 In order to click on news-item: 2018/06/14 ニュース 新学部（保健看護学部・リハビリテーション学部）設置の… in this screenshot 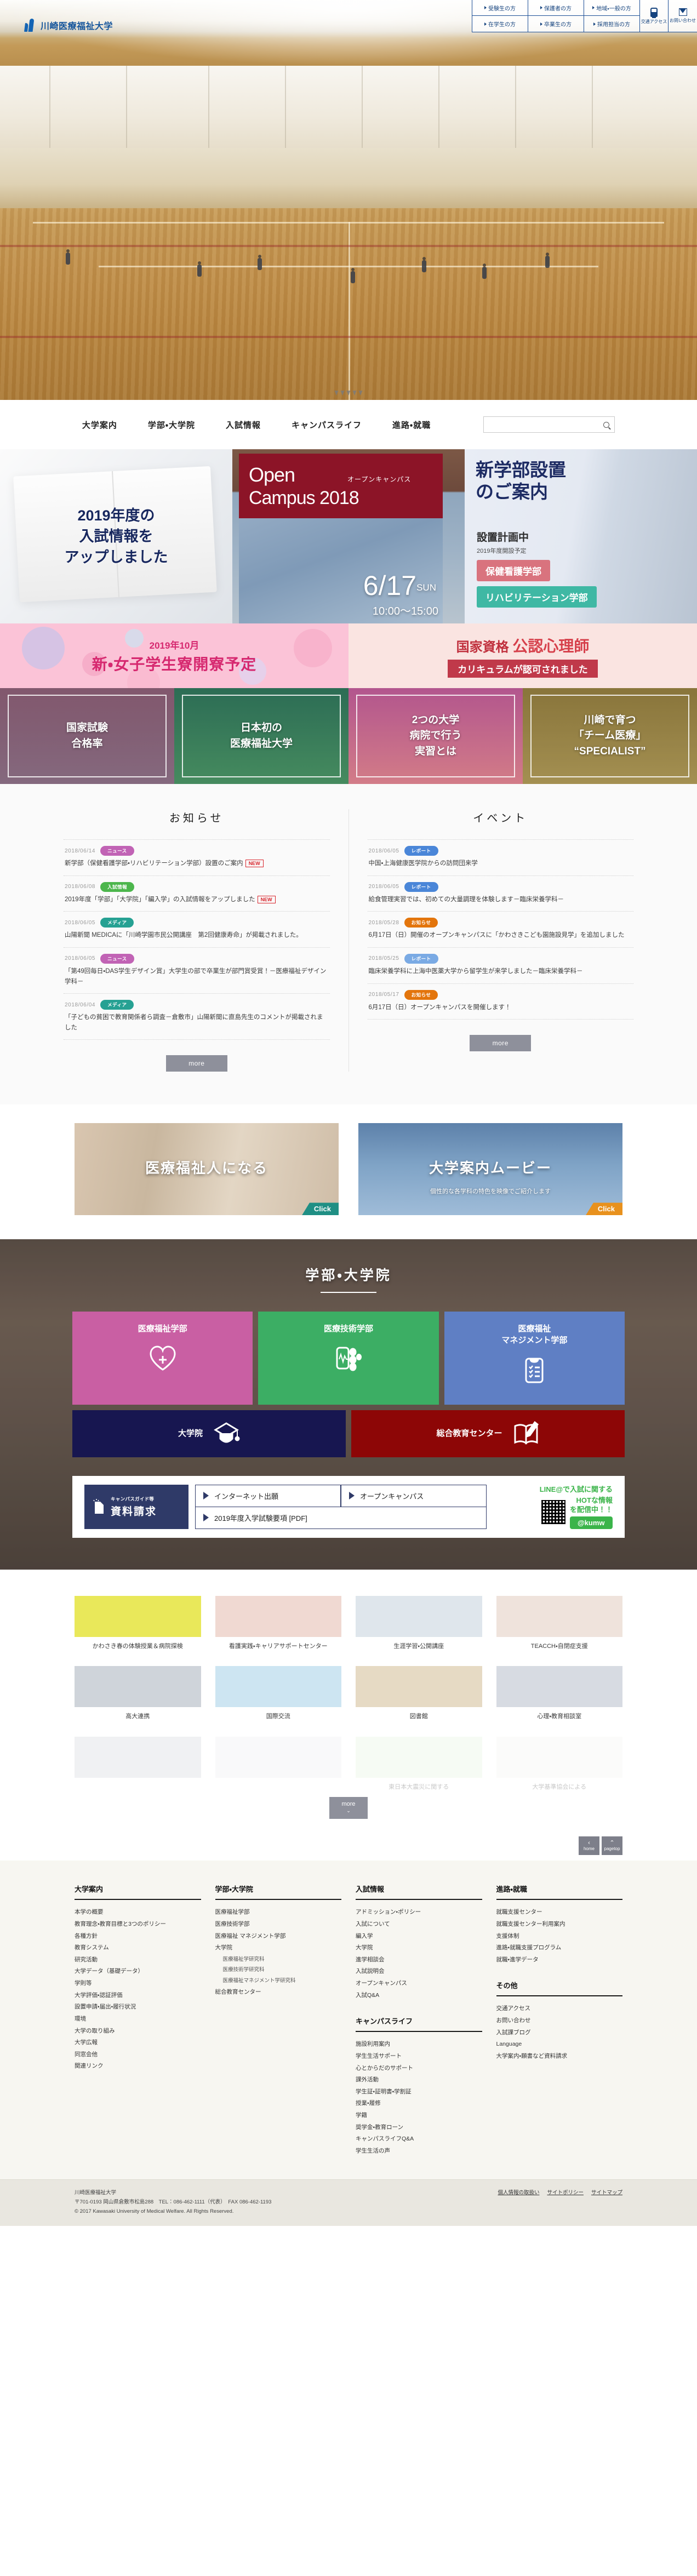, I will do `click(197, 857)`.